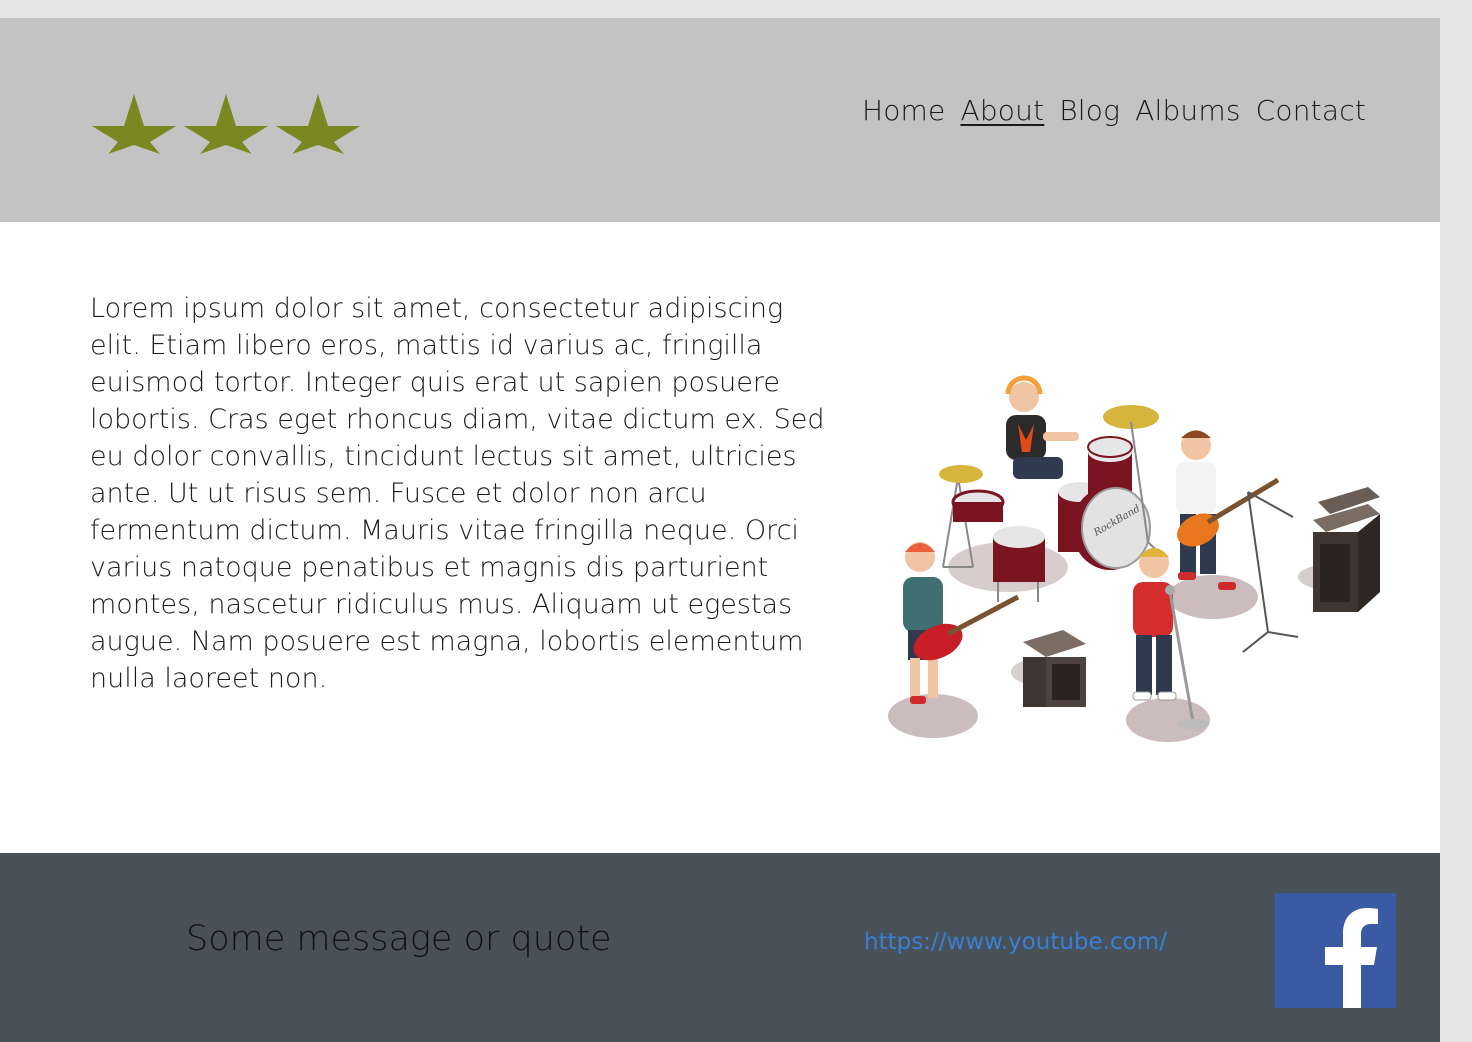 This screenshot has width=1472, height=1042. I want to click on nav-home: Home, so click(904, 110).